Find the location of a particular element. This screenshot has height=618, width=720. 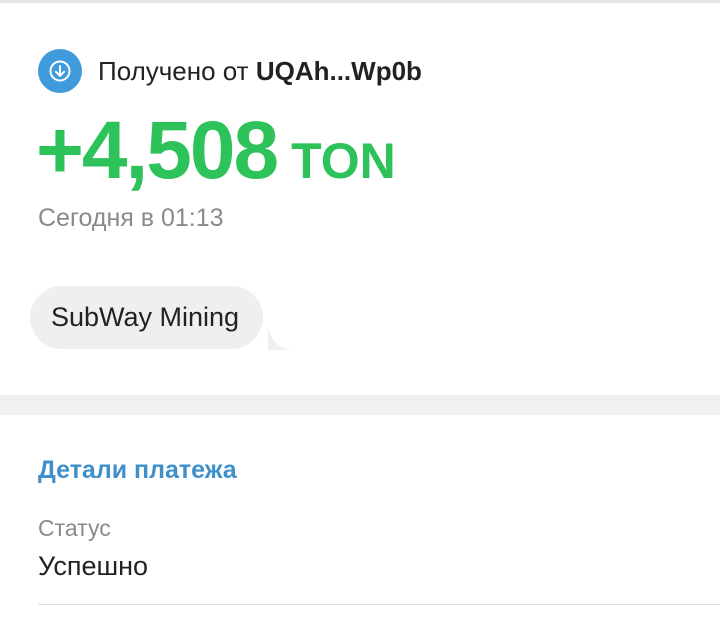

bubble-tail is located at coordinates (280, 338).